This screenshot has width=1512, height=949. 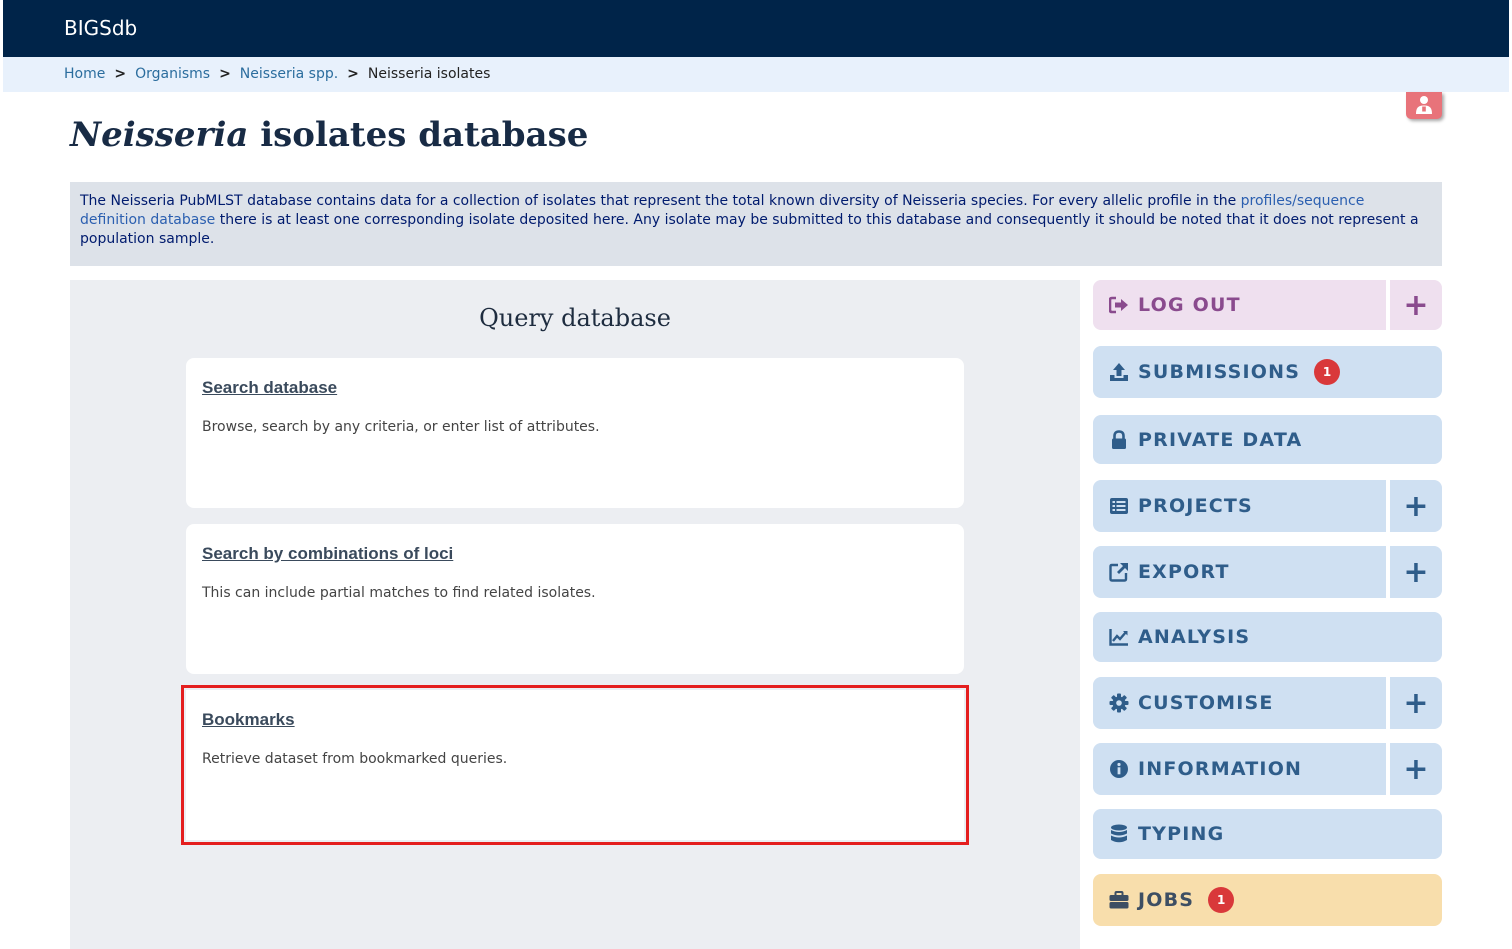 I want to click on breadcrumb-home: Home, so click(x=84, y=74).